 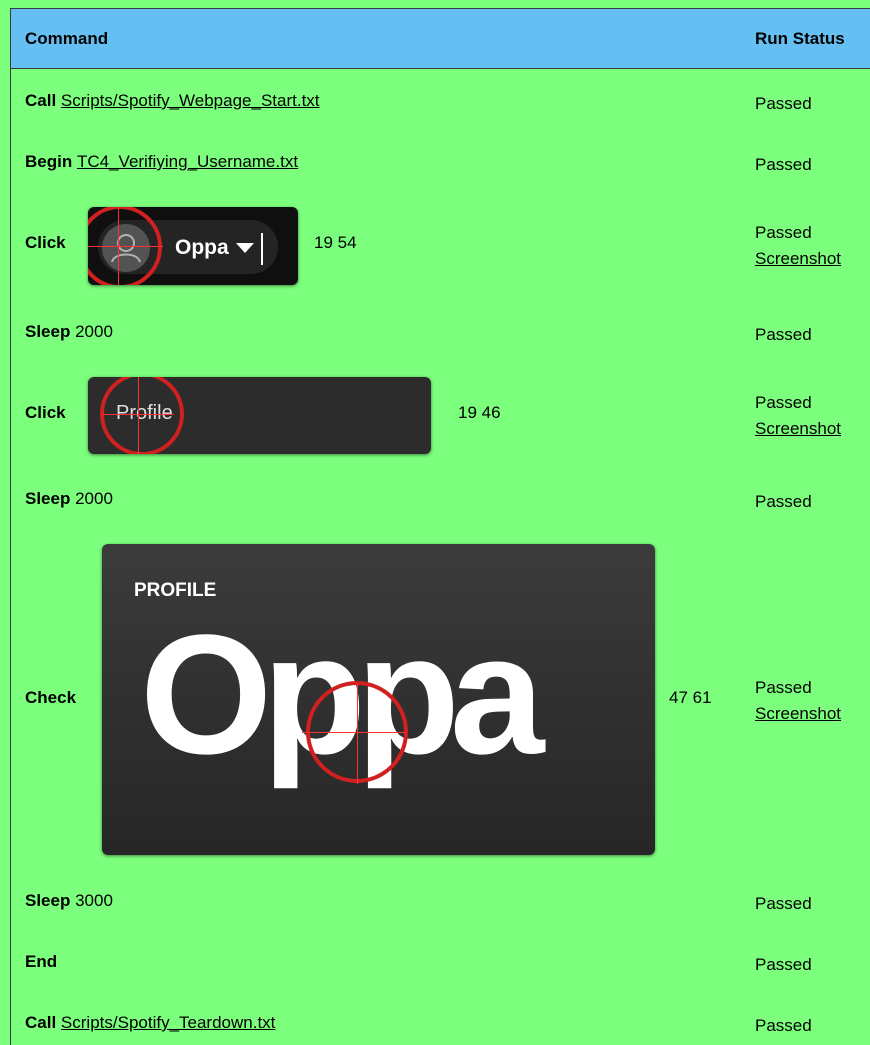 I want to click on check-coordinates: 47 61, so click(x=690, y=697).